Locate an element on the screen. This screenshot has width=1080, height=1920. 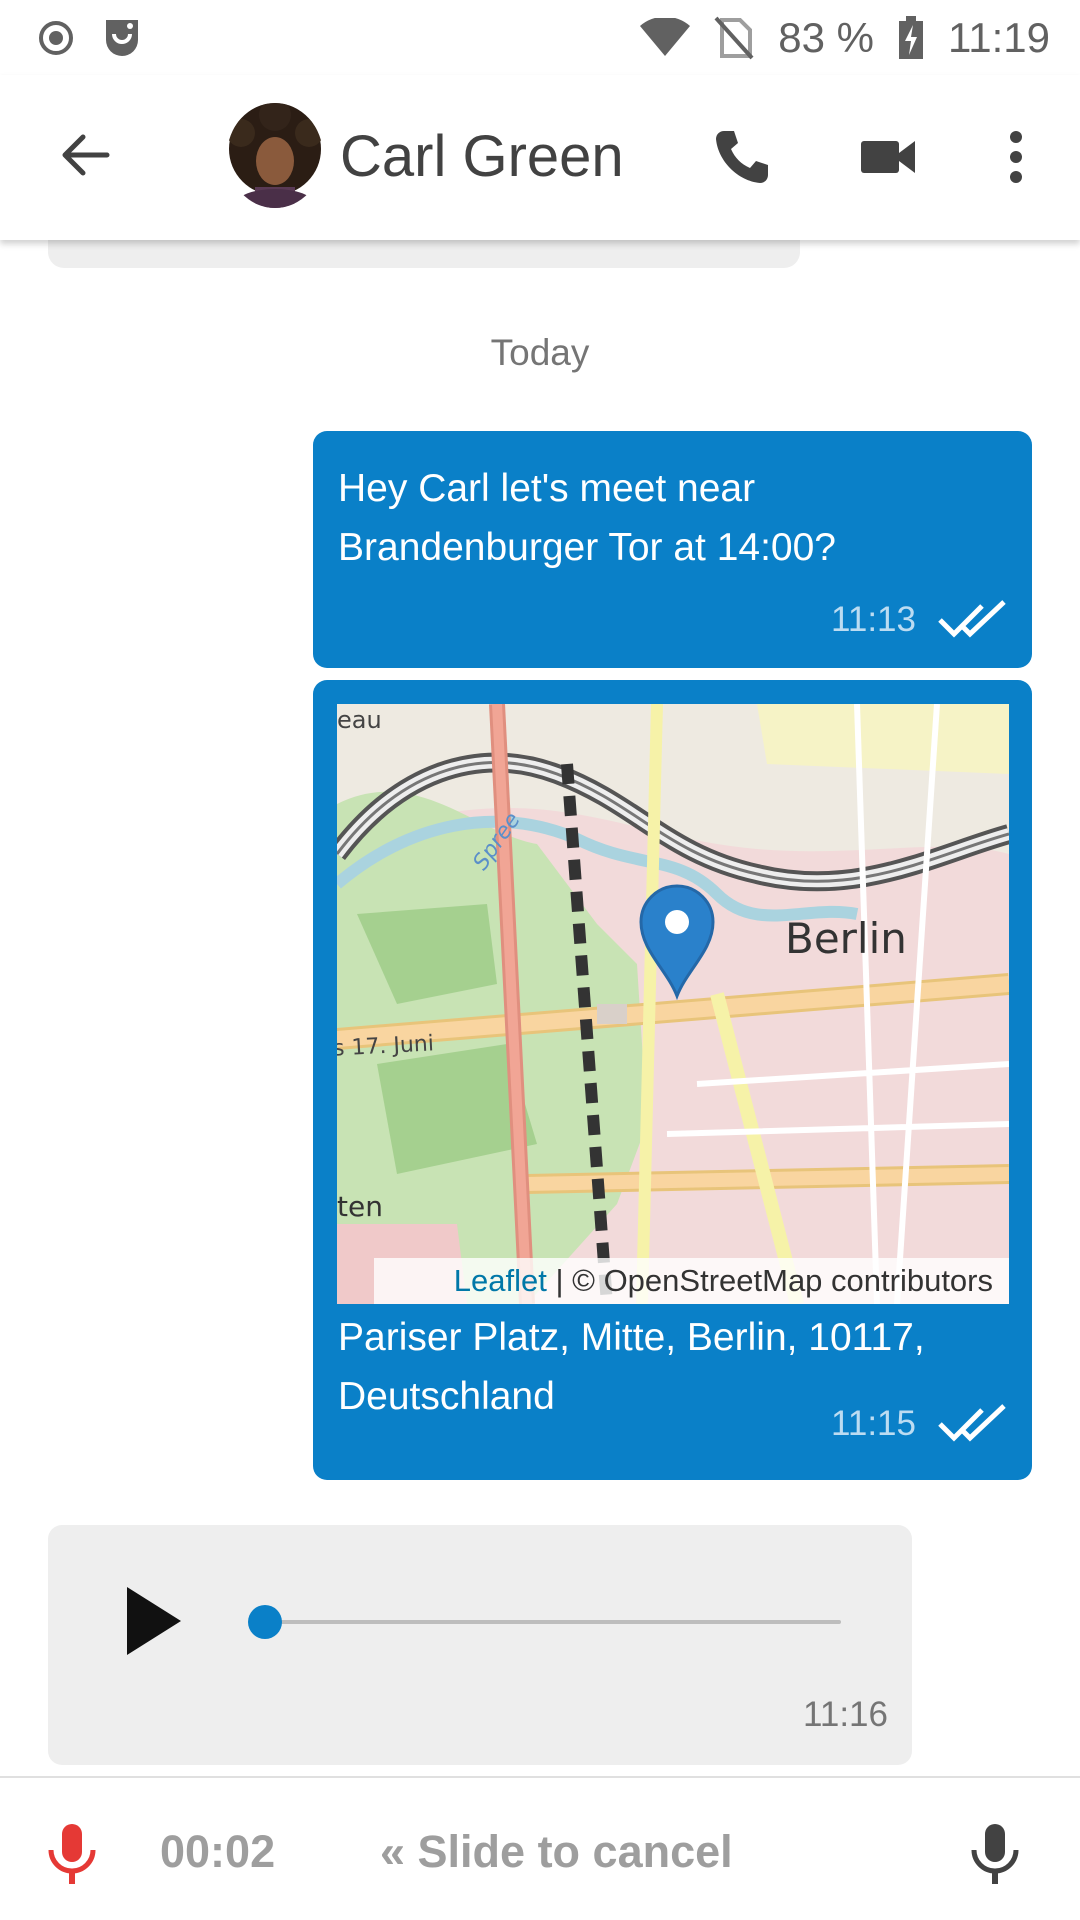
back-arrow-icon is located at coordinates (85, 155).